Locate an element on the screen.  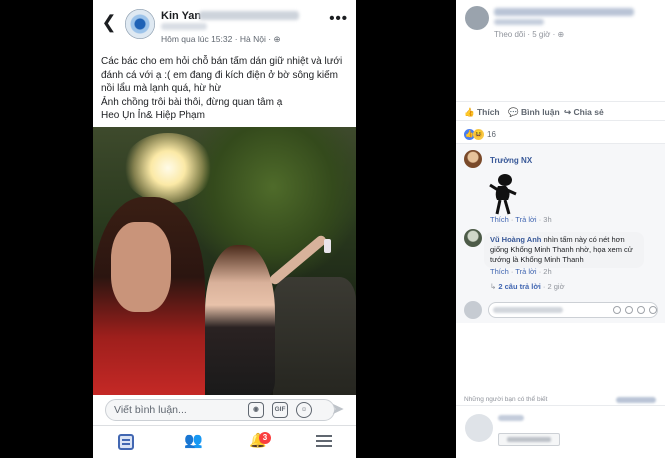
photo-woman-center is located at coordinates (240, 320).